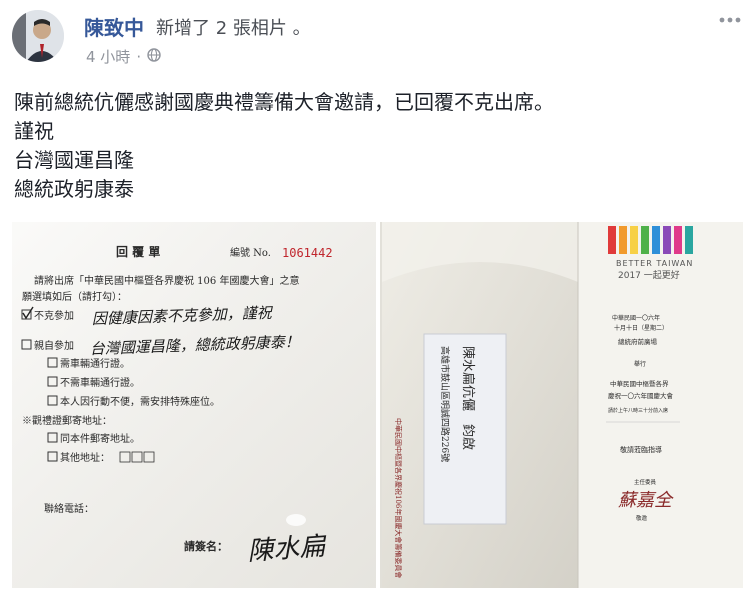 This screenshot has height=600, width=755. What do you see at coordinates (641, 328) in the screenshot?
I see `event-day: 十月十日（星期二）` at bounding box center [641, 328].